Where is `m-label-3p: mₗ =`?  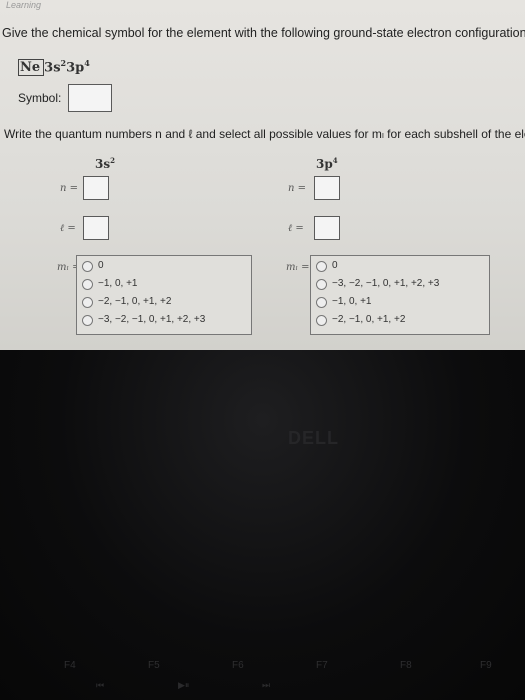 m-label-3p: mₗ = is located at coordinates (298, 267).